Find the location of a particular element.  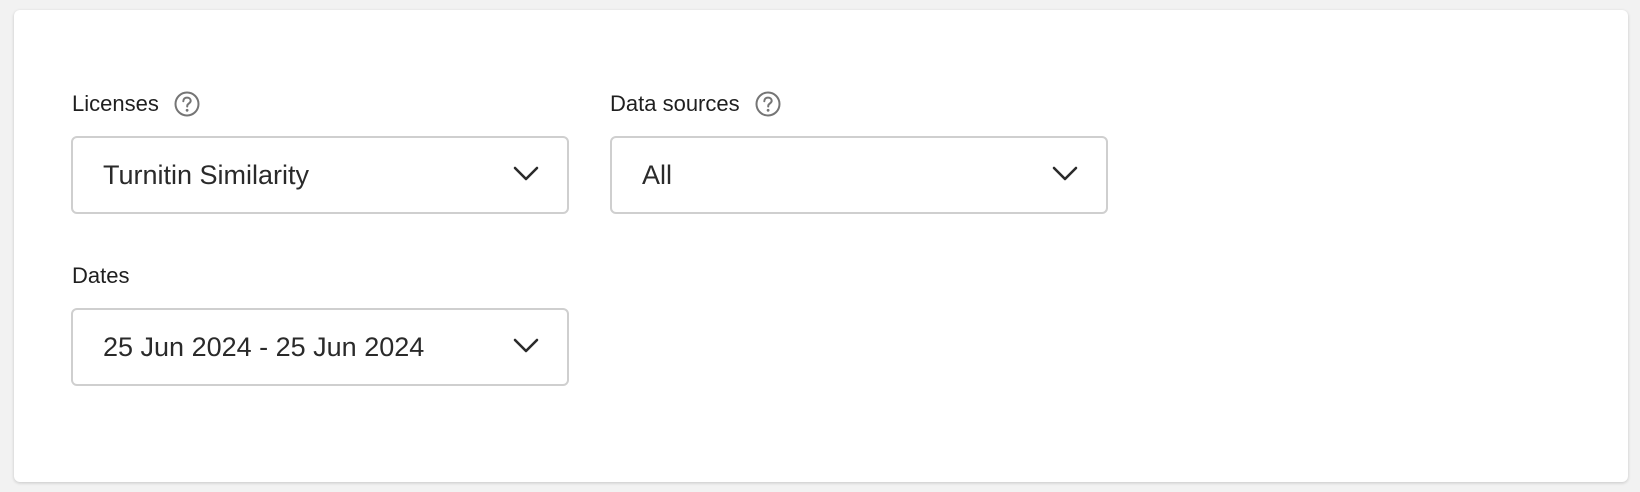

dates-field: Dates is located at coordinates (100, 276).